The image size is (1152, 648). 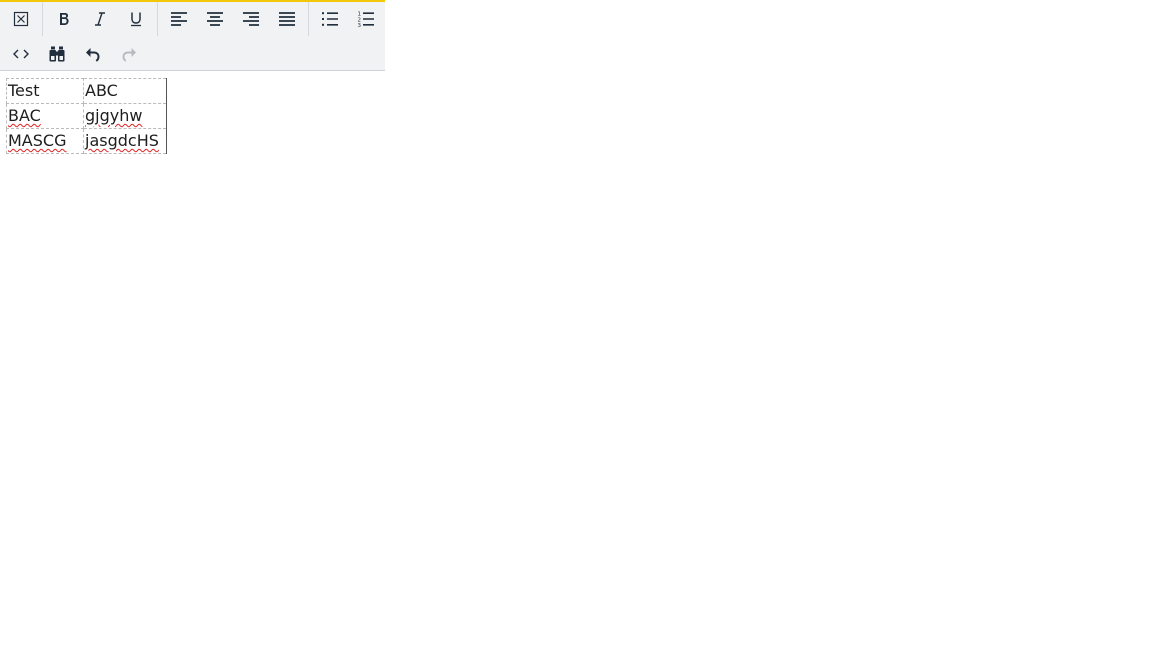 I want to click on table-cell: gjgyhw, so click(x=125, y=116).